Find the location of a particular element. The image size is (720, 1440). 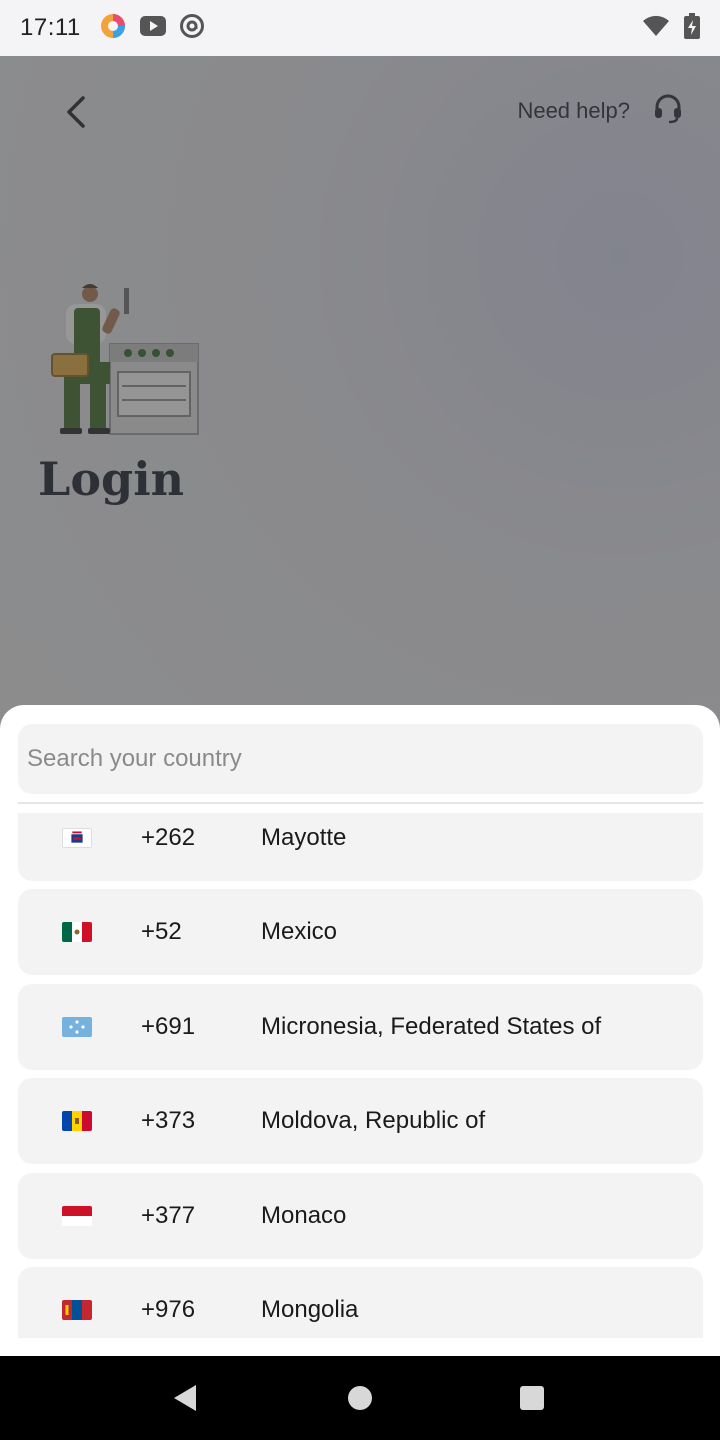

country-name: Monaco is located at coordinates (304, 1215).